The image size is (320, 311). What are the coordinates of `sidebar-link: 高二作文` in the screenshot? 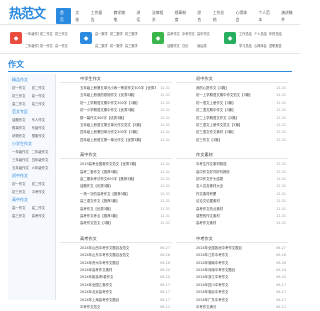 It's located at (22, 103).